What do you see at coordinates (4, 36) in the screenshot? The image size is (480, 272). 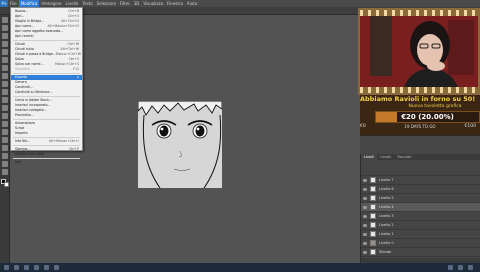 I see `lasso-tool-icon` at bounding box center [4, 36].